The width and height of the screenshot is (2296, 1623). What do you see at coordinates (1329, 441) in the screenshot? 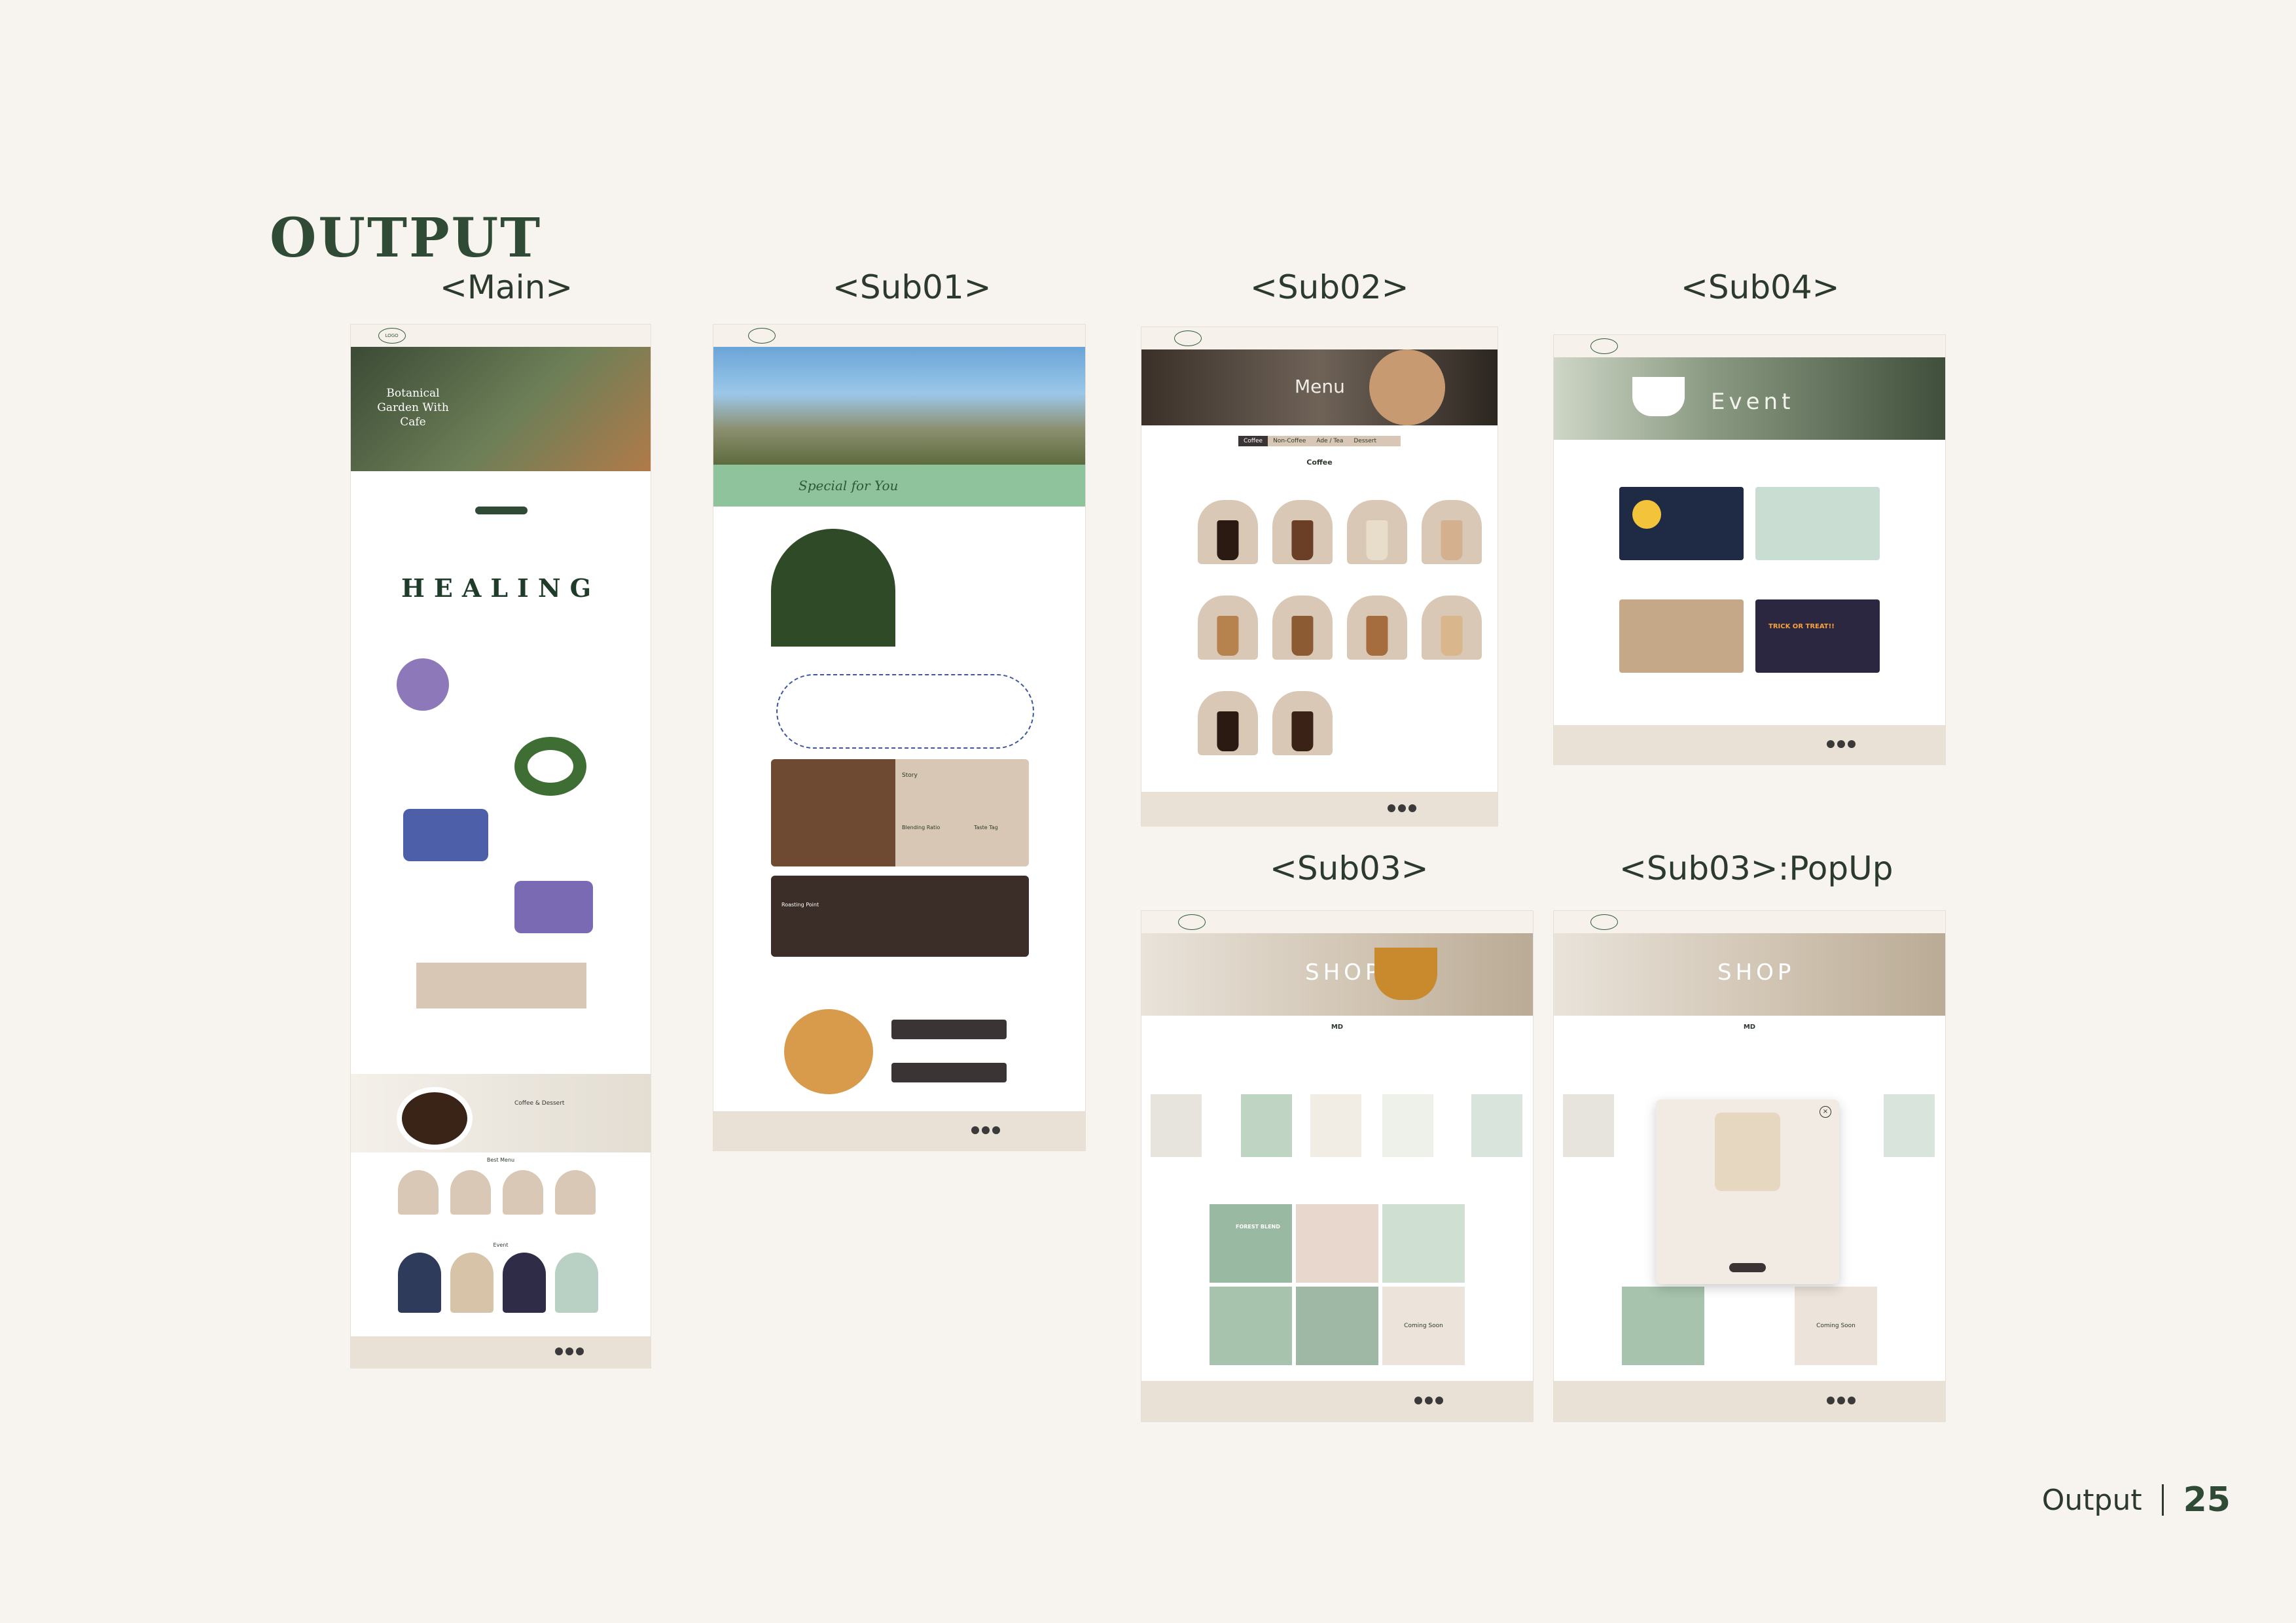
I see `tab-ade-tea: Ade / Tea` at bounding box center [1329, 441].